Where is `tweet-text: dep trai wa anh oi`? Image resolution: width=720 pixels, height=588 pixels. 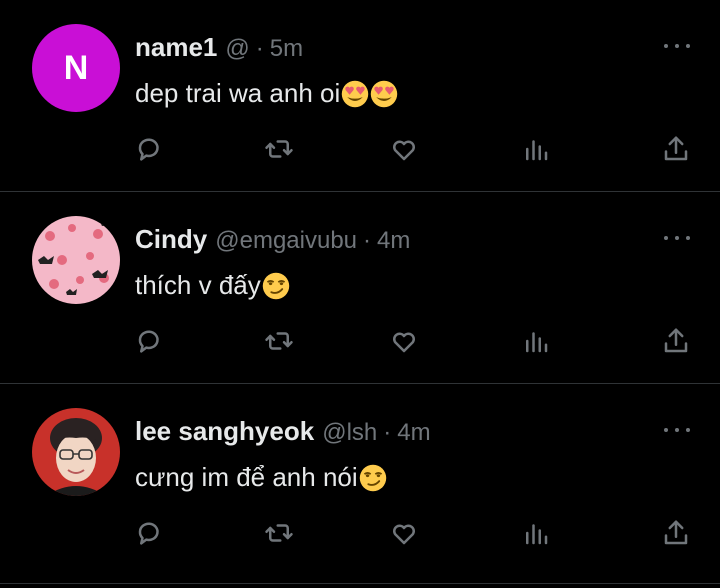
tweet-text: dep trai wa anh oi is located at coordinates (266, 93).